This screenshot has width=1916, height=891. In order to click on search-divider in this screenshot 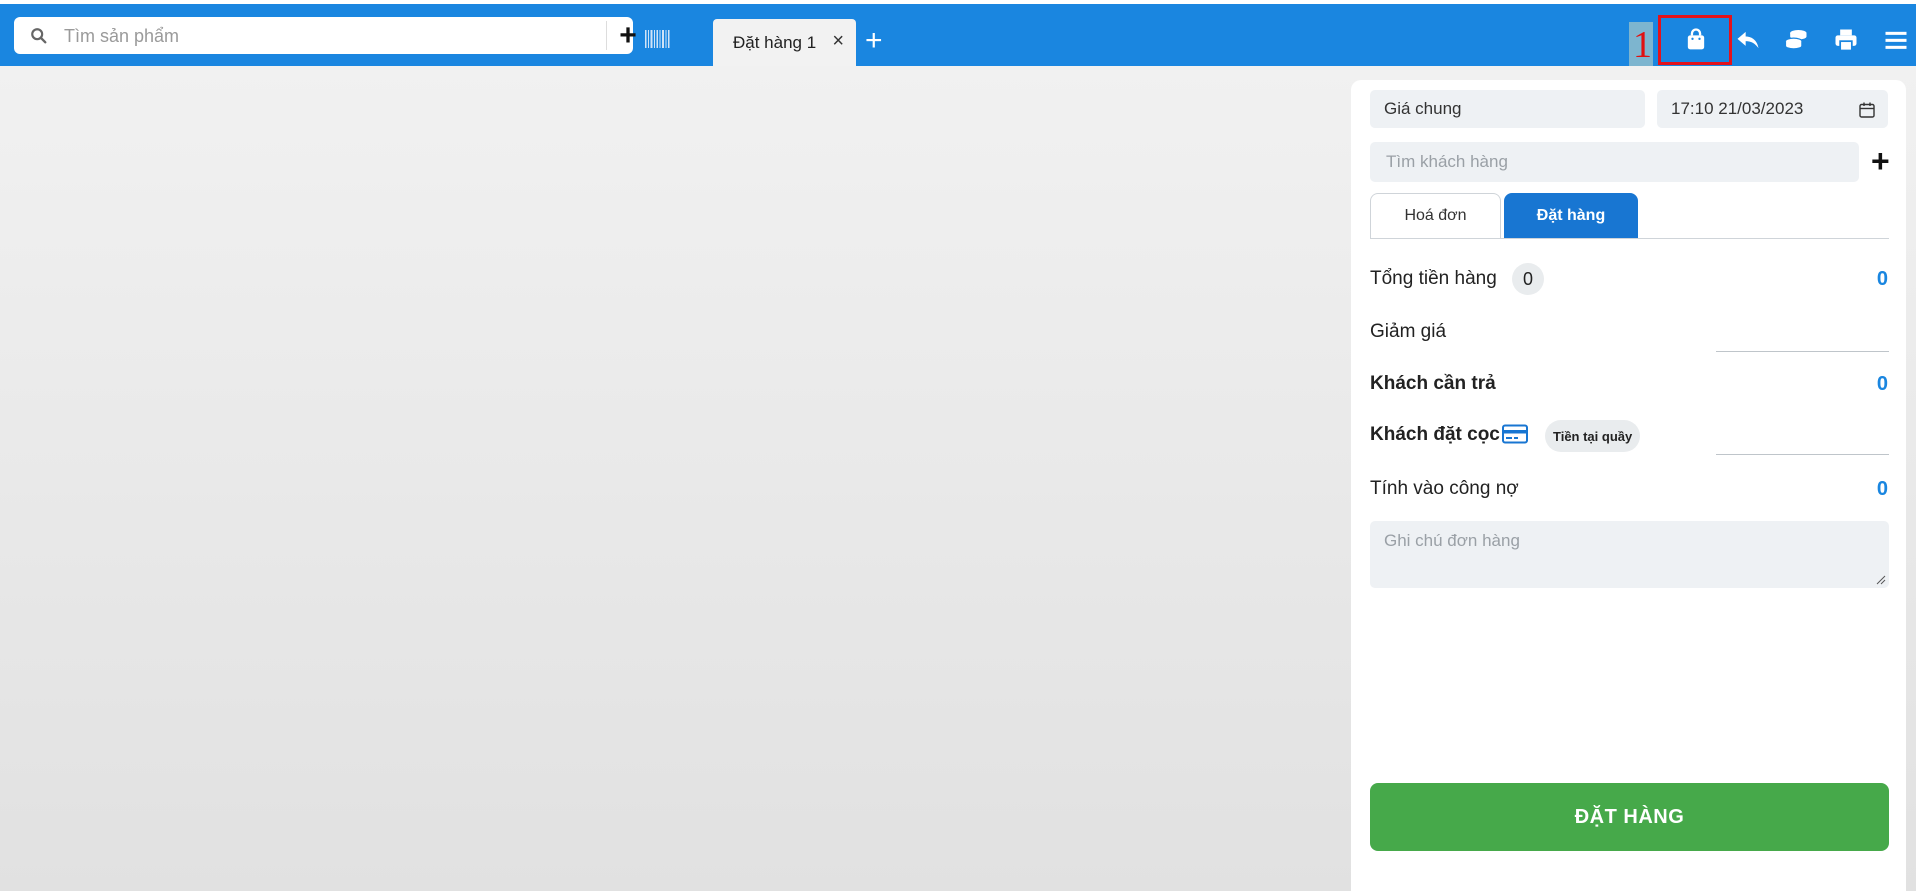, I will do `click(606, 35)`.